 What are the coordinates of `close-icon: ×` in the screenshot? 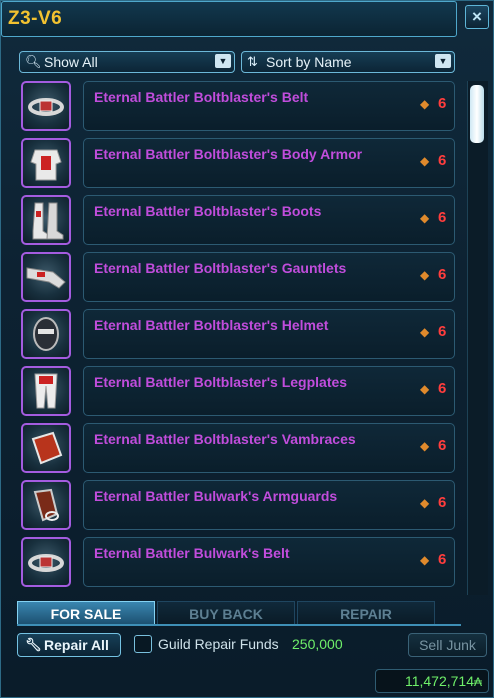 It's located at (477, 16).